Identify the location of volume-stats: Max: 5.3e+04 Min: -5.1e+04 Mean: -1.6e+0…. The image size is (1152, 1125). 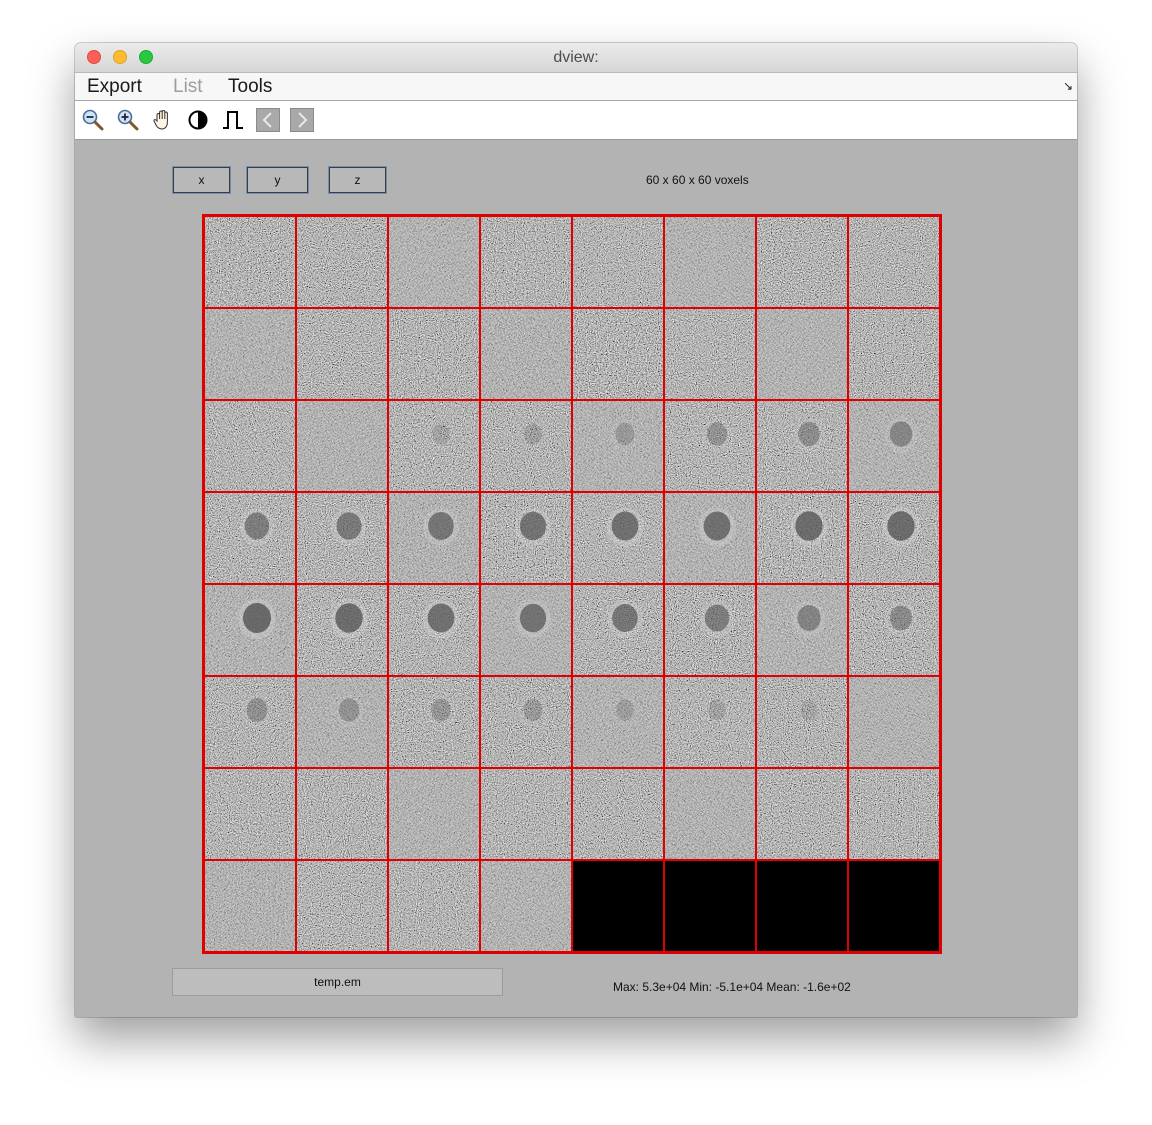
(732, 986).